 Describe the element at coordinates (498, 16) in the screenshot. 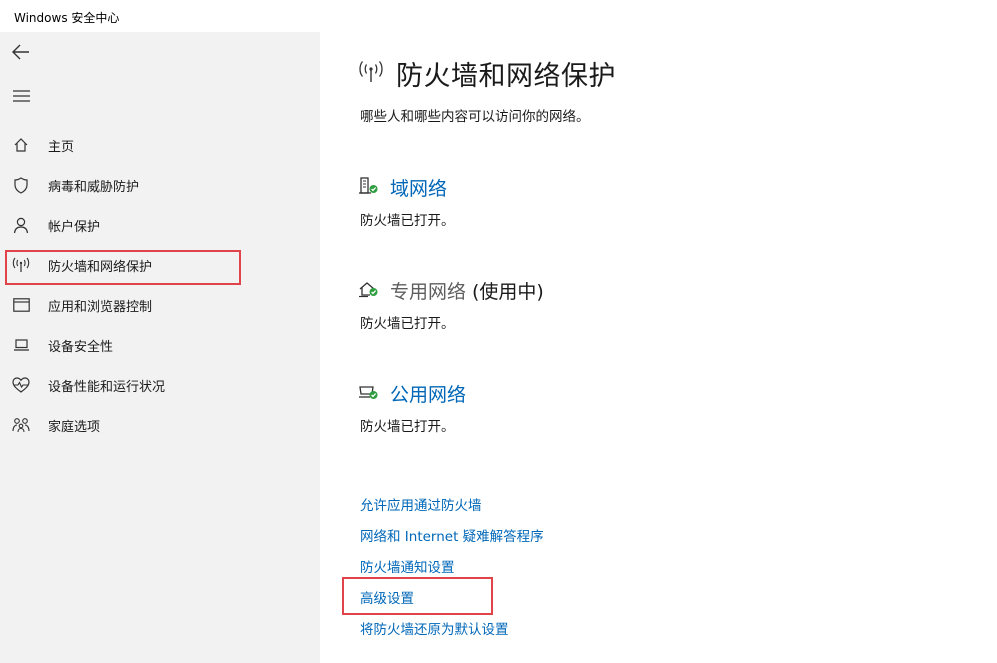

I see `title-bar: Windows 安全中心` at that location.